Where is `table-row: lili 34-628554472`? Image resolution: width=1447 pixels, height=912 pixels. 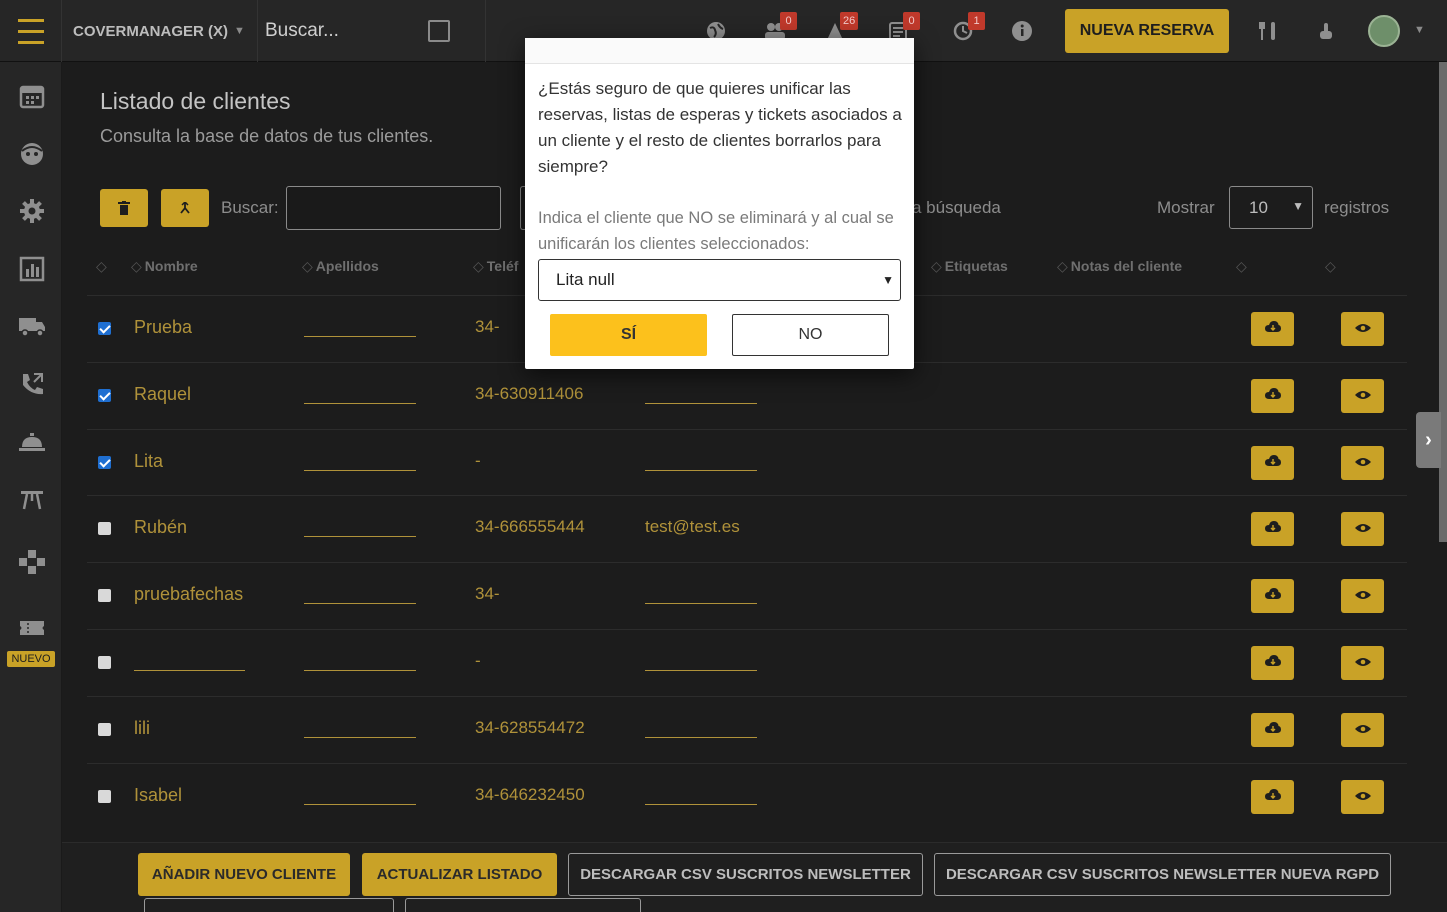
table-row: lili 34-628554472 is located at coordinates (747, 729).